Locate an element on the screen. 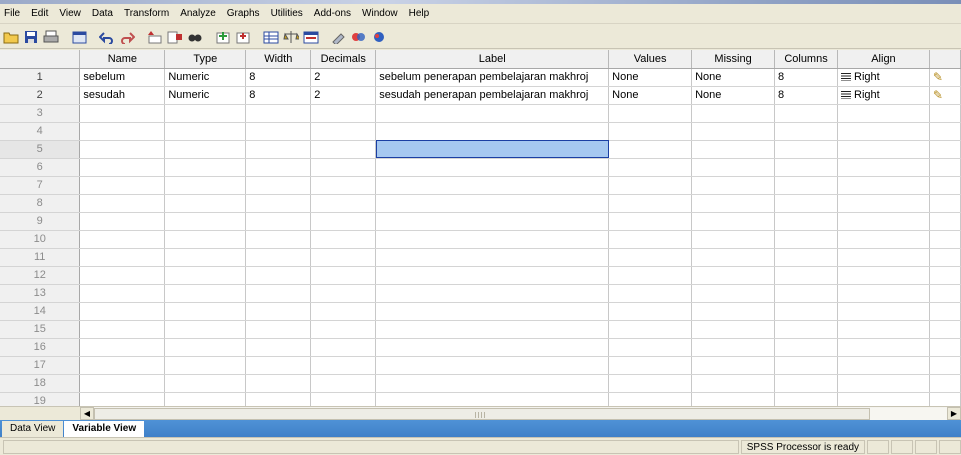  row-number: 2 is located at coordinates (40, 95).